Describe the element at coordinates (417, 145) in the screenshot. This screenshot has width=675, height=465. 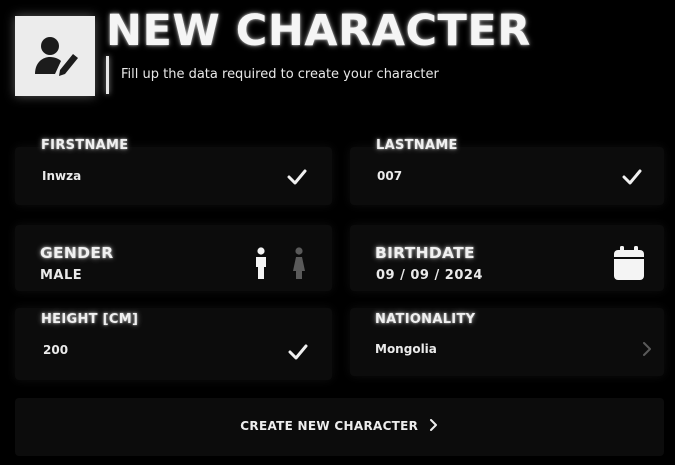
I see `lastname-label: LASTNAME` at that location.